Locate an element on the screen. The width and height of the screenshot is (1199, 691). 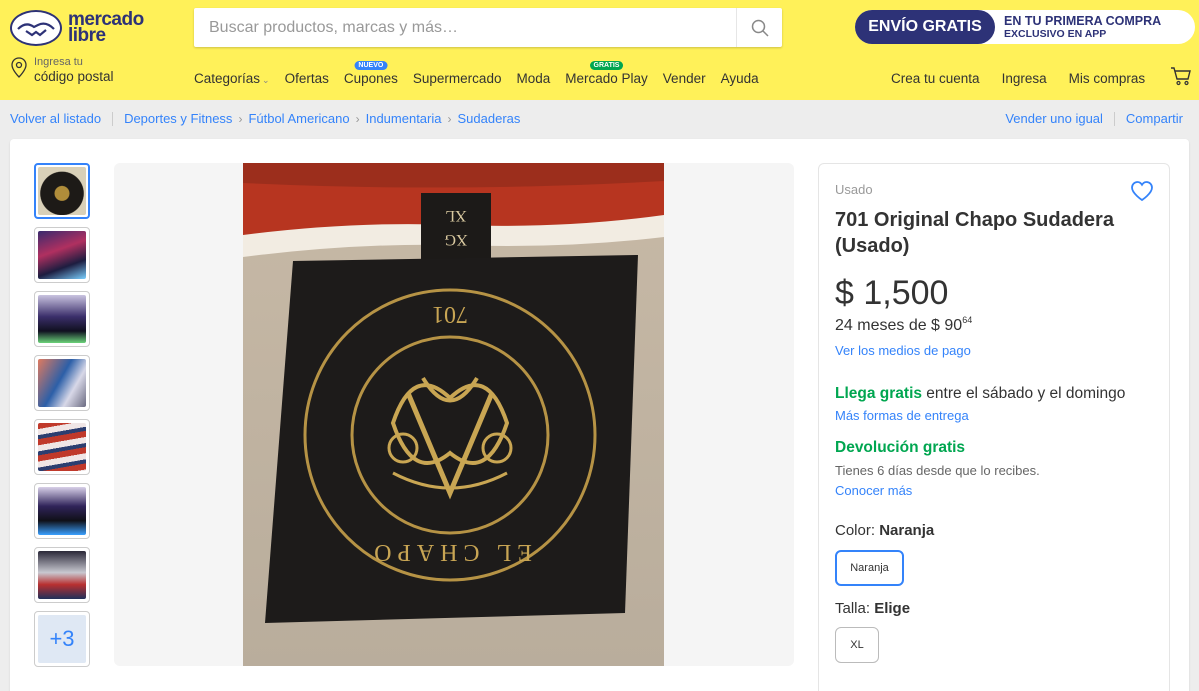
return-note: Tienes 6 días desde que lo recibes. is located at coordinates (937, 470).